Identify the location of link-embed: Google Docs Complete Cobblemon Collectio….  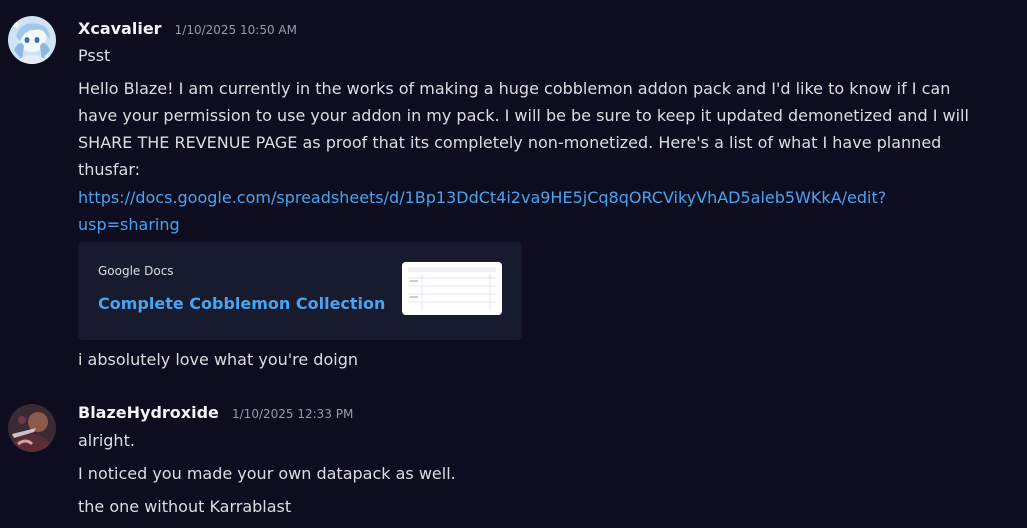
(300, 291).